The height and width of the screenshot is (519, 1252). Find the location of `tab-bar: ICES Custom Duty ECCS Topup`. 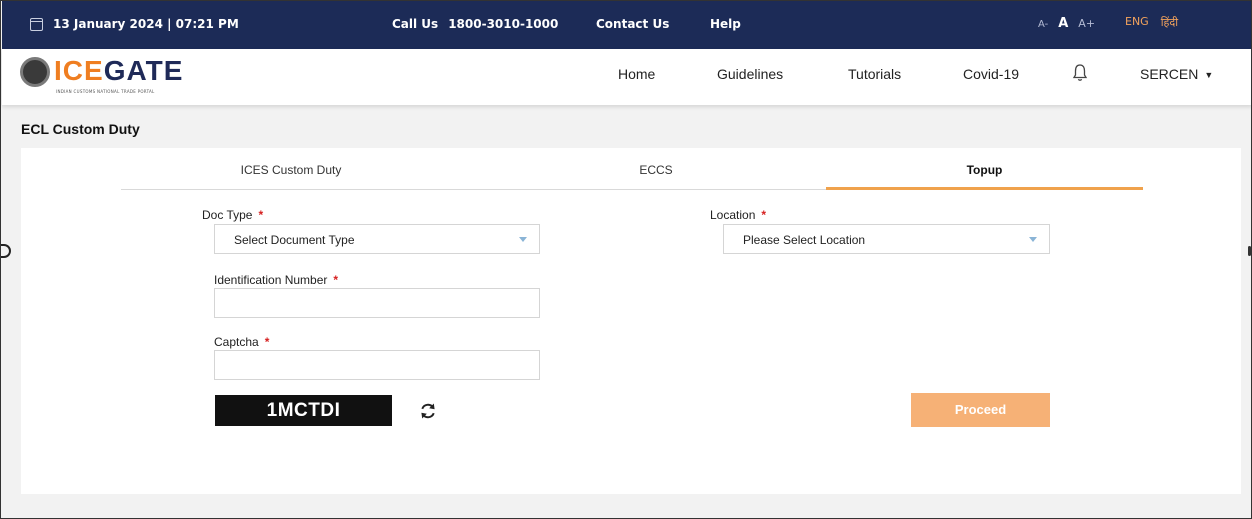

tab-bar: ICES Custom Duty ECCS Topup is located at coordinates (632, 169).